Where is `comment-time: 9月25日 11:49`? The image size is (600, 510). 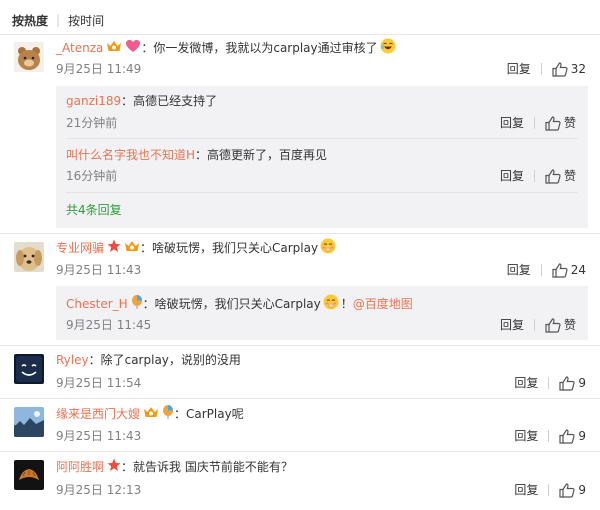 comment-time: 9月25日 11:49 is located at coordinates (99, 69).